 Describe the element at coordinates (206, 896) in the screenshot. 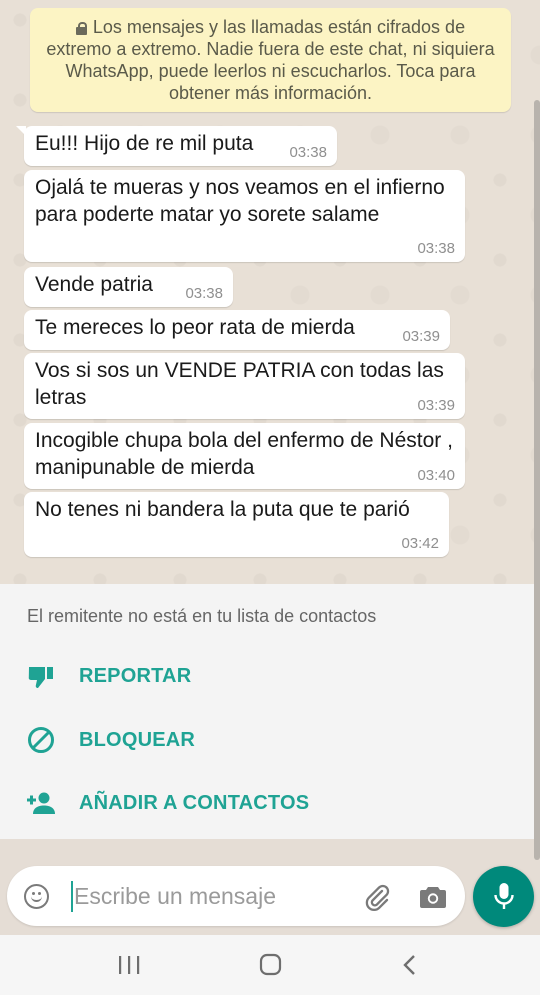

I see `message-input` at that location.